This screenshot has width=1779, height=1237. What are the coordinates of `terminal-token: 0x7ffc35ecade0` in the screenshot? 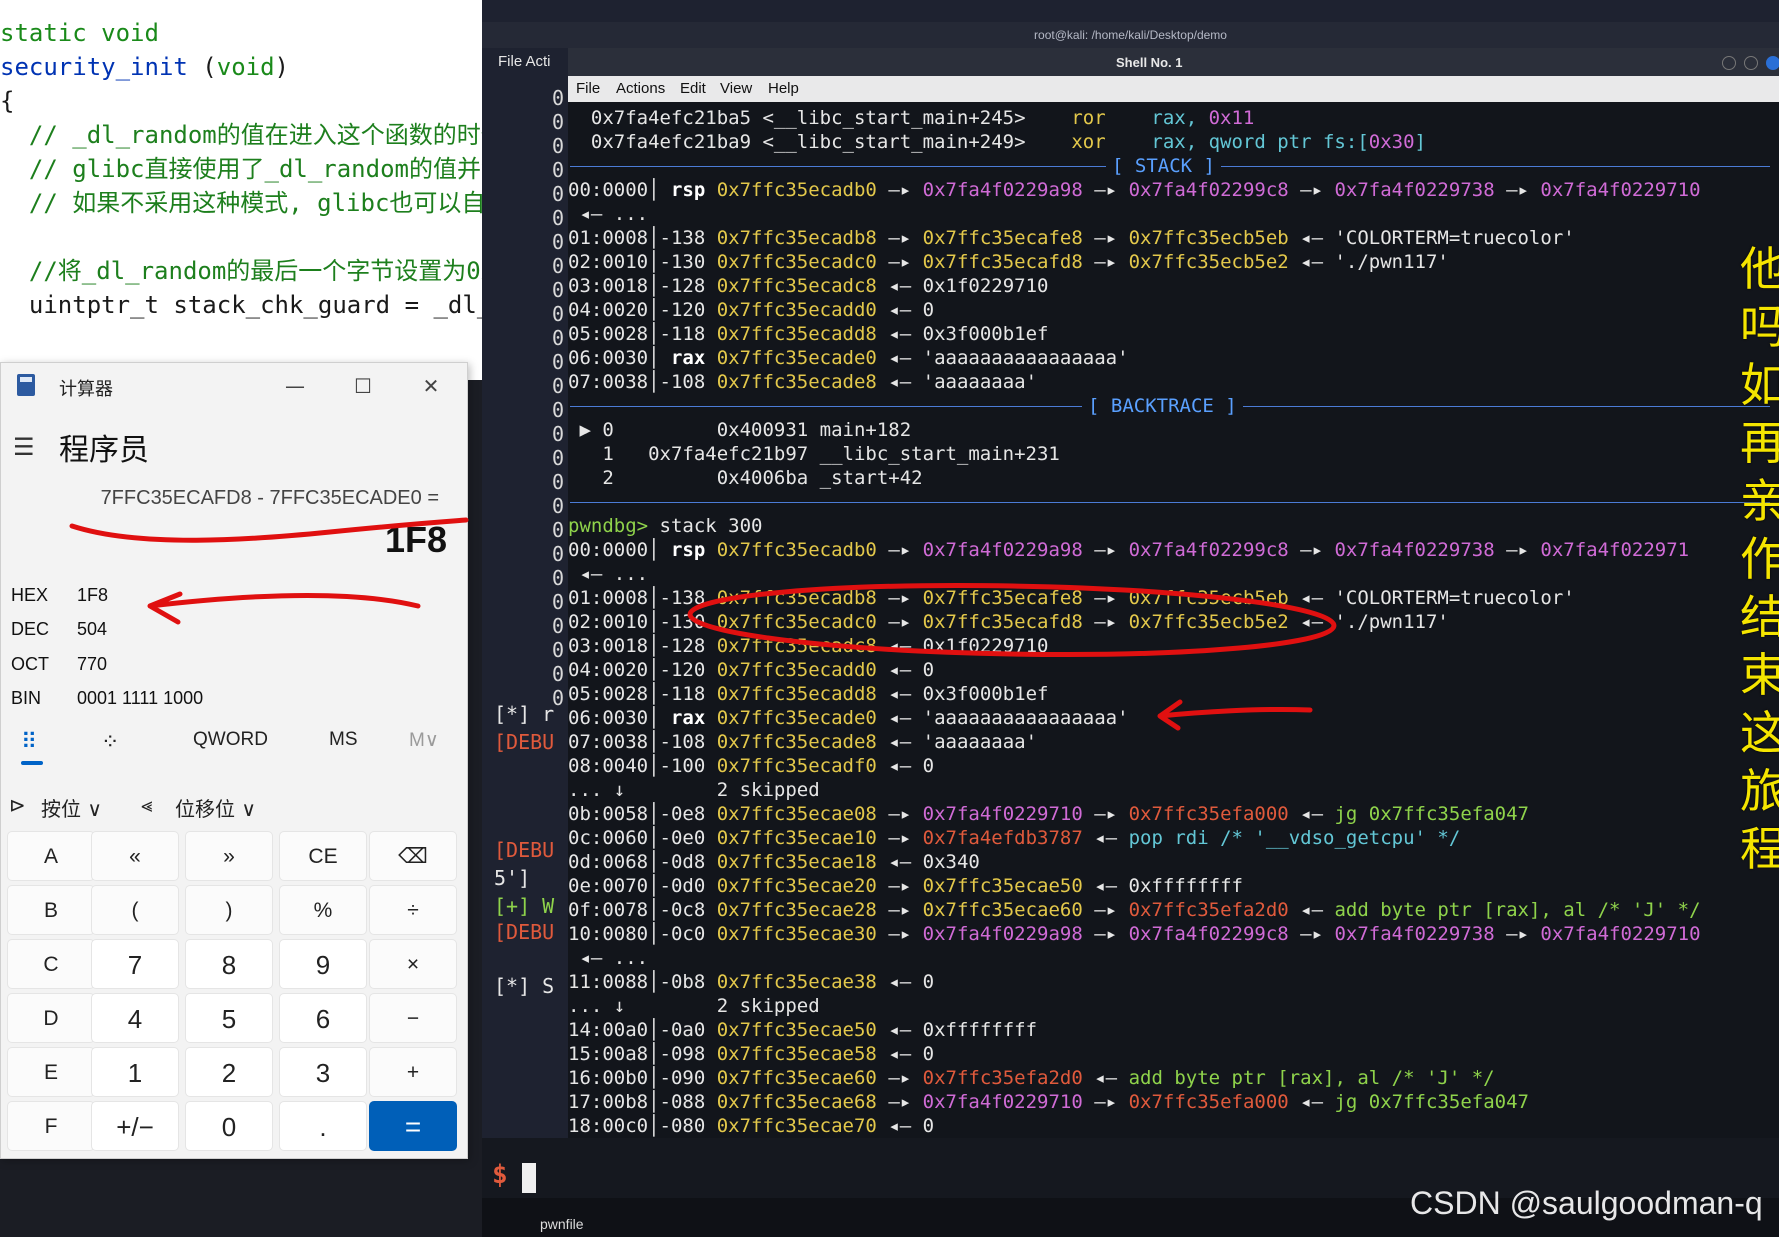 It's located at (791, 358).